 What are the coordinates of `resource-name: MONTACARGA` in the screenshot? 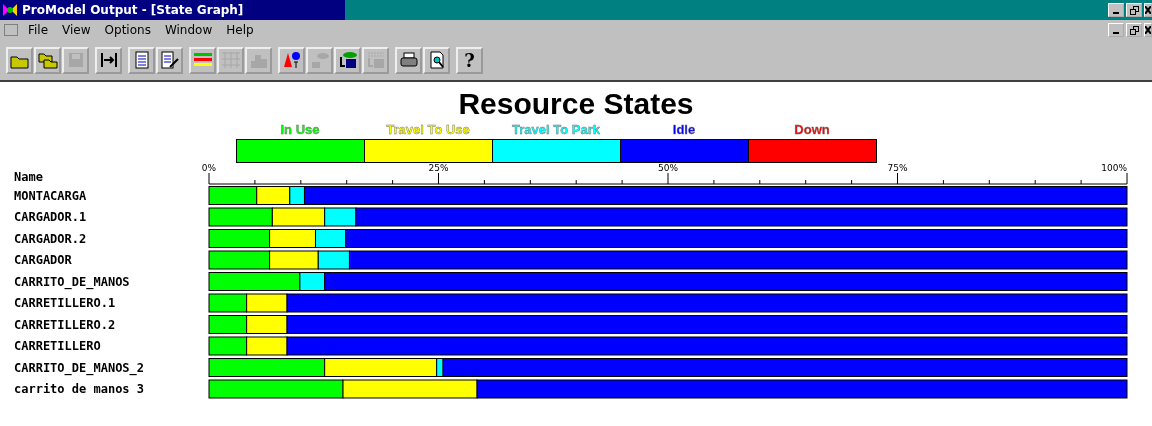 It's located at (50, 195).